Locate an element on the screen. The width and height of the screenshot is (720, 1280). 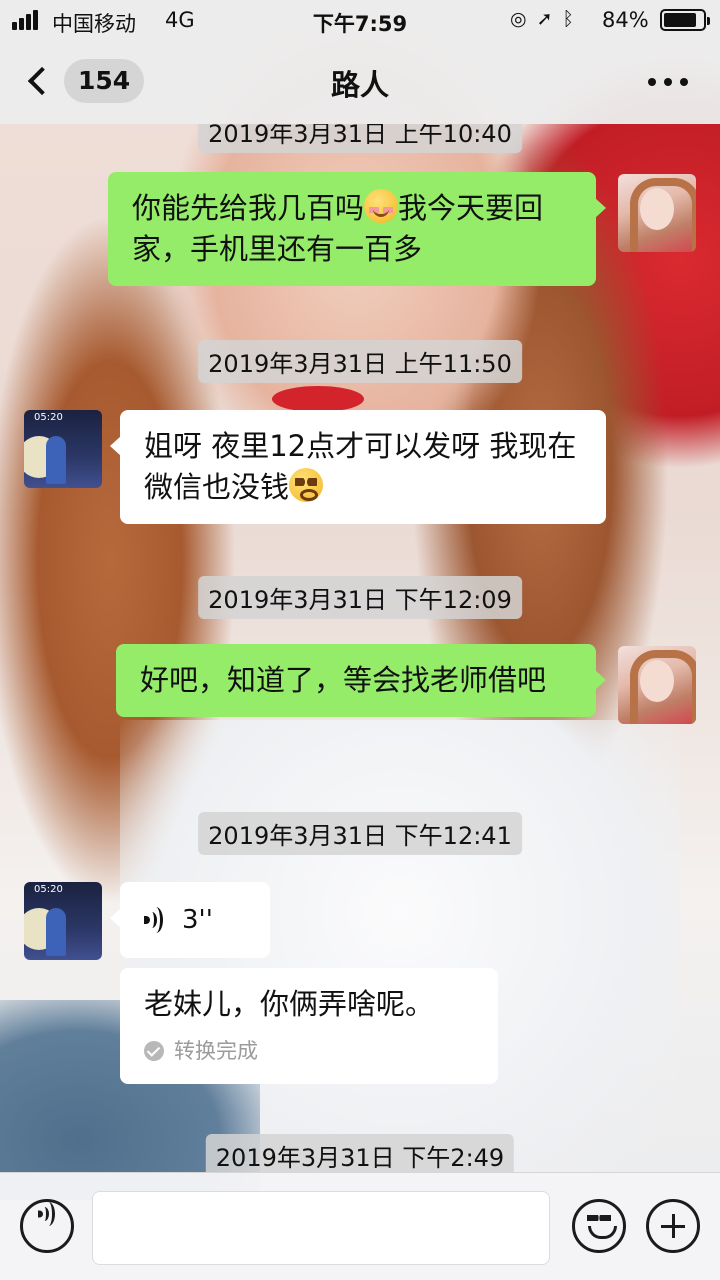
status-icons: ◎➚ᛒ is located at coordinates (547, 19).